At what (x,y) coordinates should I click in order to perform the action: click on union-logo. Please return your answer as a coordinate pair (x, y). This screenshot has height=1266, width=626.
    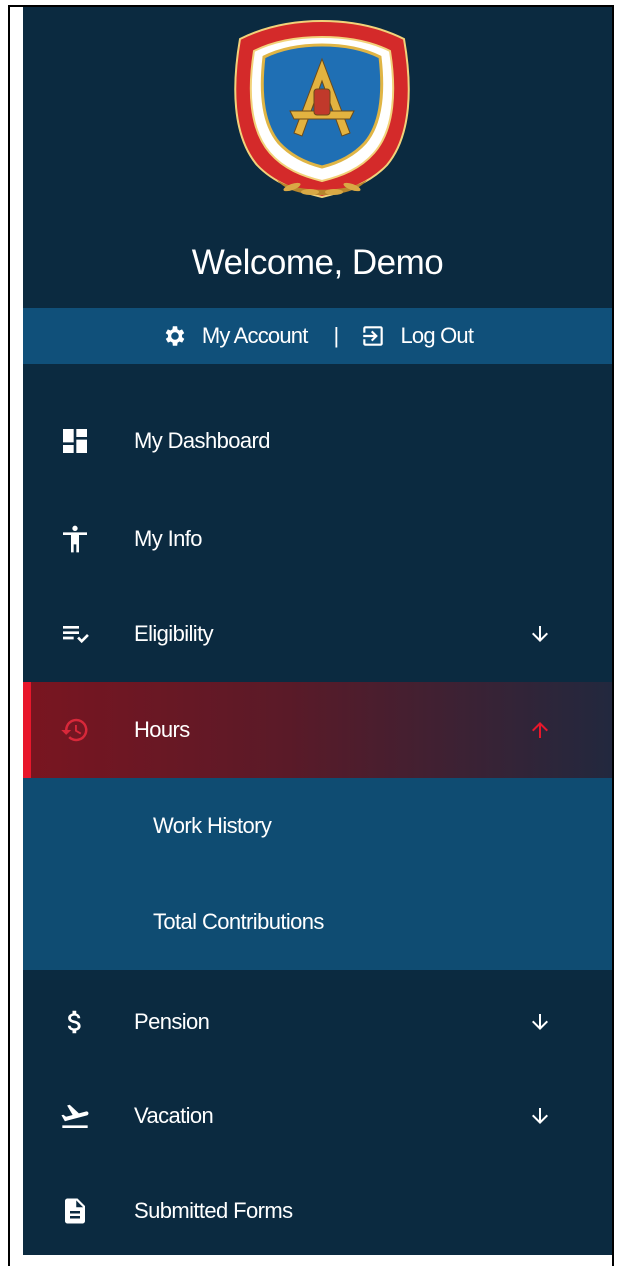
    Looking at the image, I should click on (322, 109).